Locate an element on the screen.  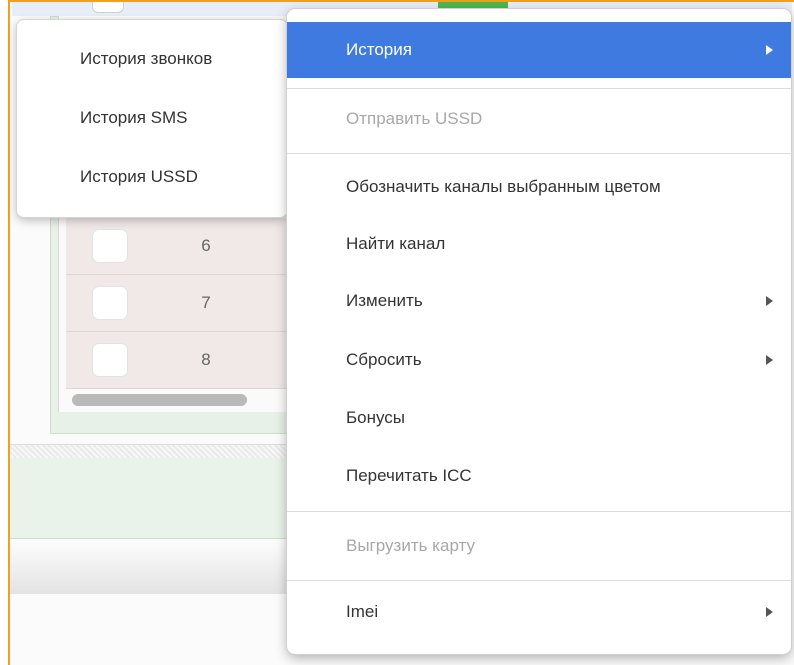
history-submenu: История звонков История SMS История USSD is located at coordinates (152, 118).